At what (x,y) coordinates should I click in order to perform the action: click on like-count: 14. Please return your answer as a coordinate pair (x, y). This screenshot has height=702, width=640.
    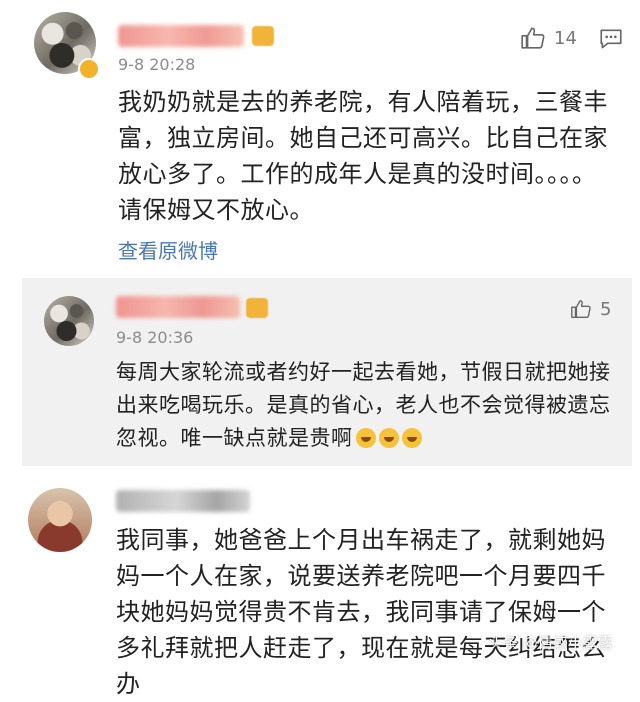
    Looking at the image, I should click on (565, 38).